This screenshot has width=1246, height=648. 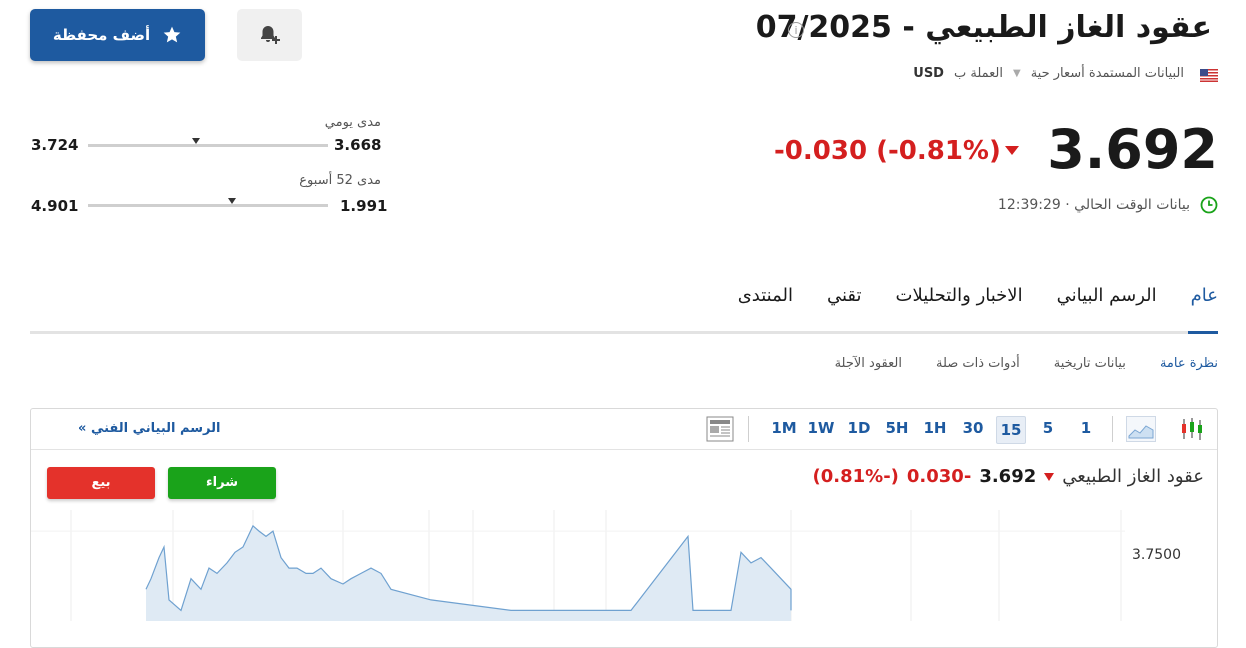 What do you see at coordinates (1209, 75) in the screenshot?
I see `us-flag-icon` at bounding box center [1209, 75].